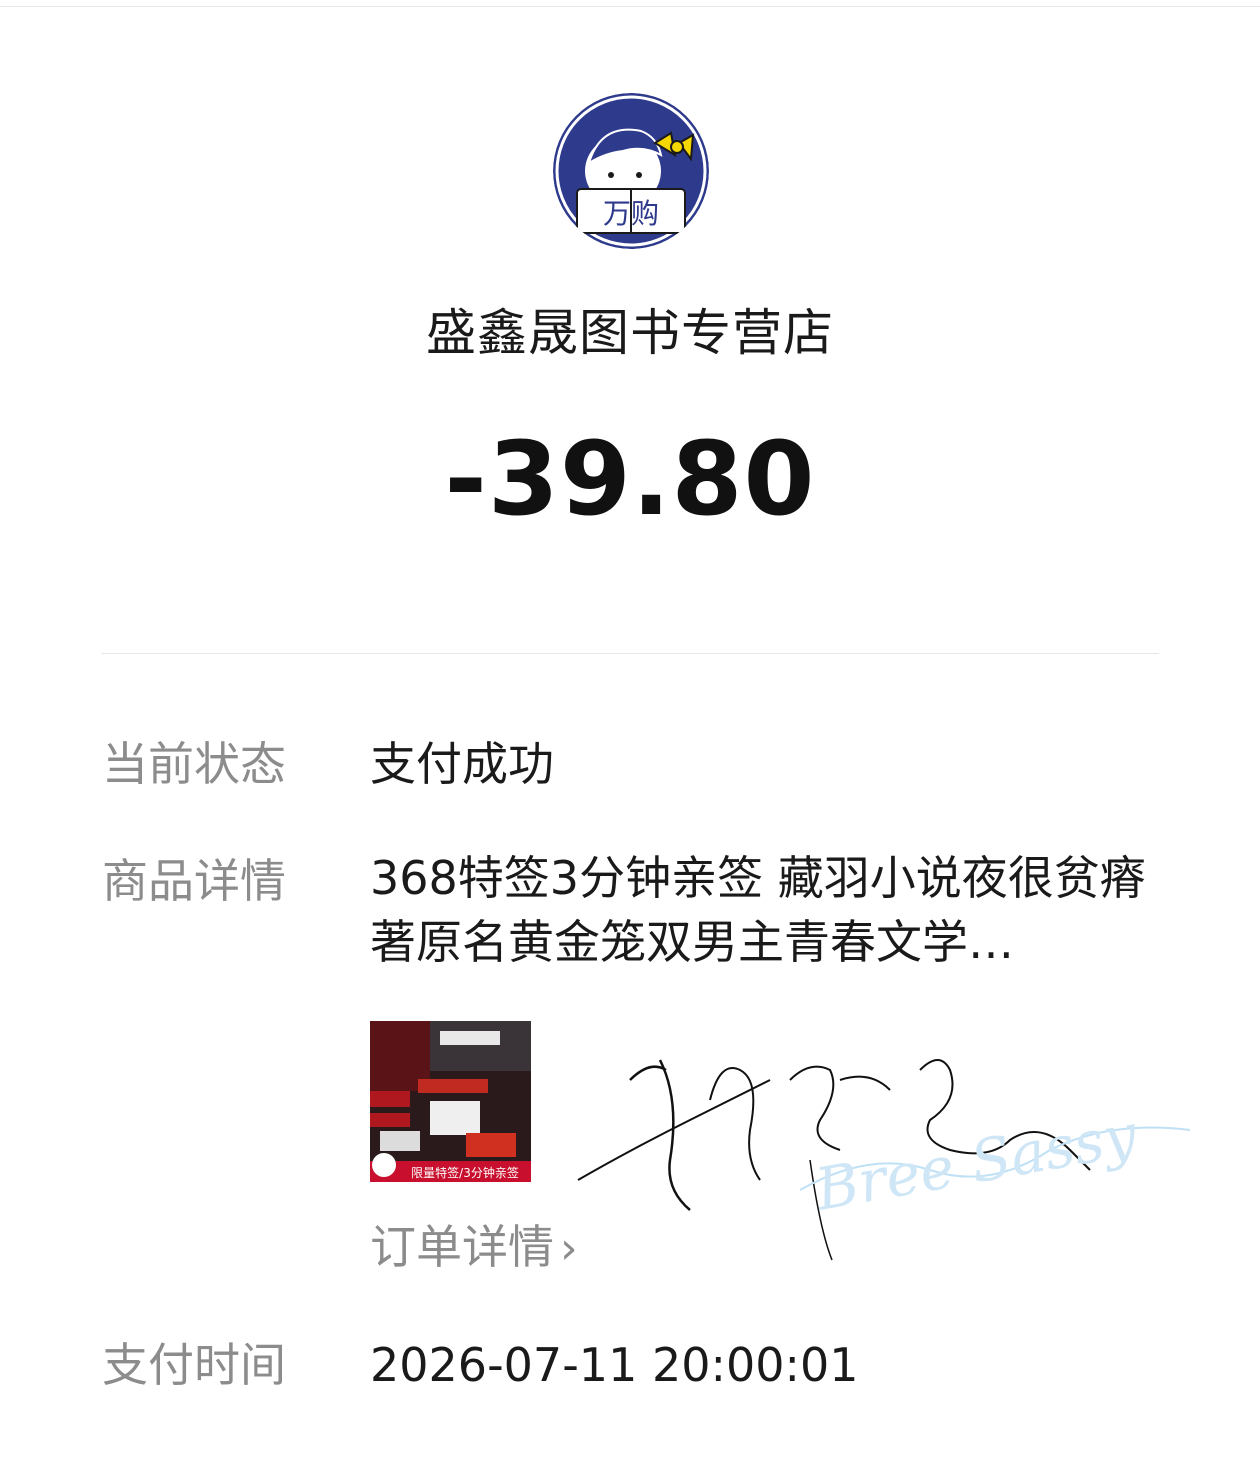  I want to click on pay-time-label: 支付时间, so click(194, 1365).